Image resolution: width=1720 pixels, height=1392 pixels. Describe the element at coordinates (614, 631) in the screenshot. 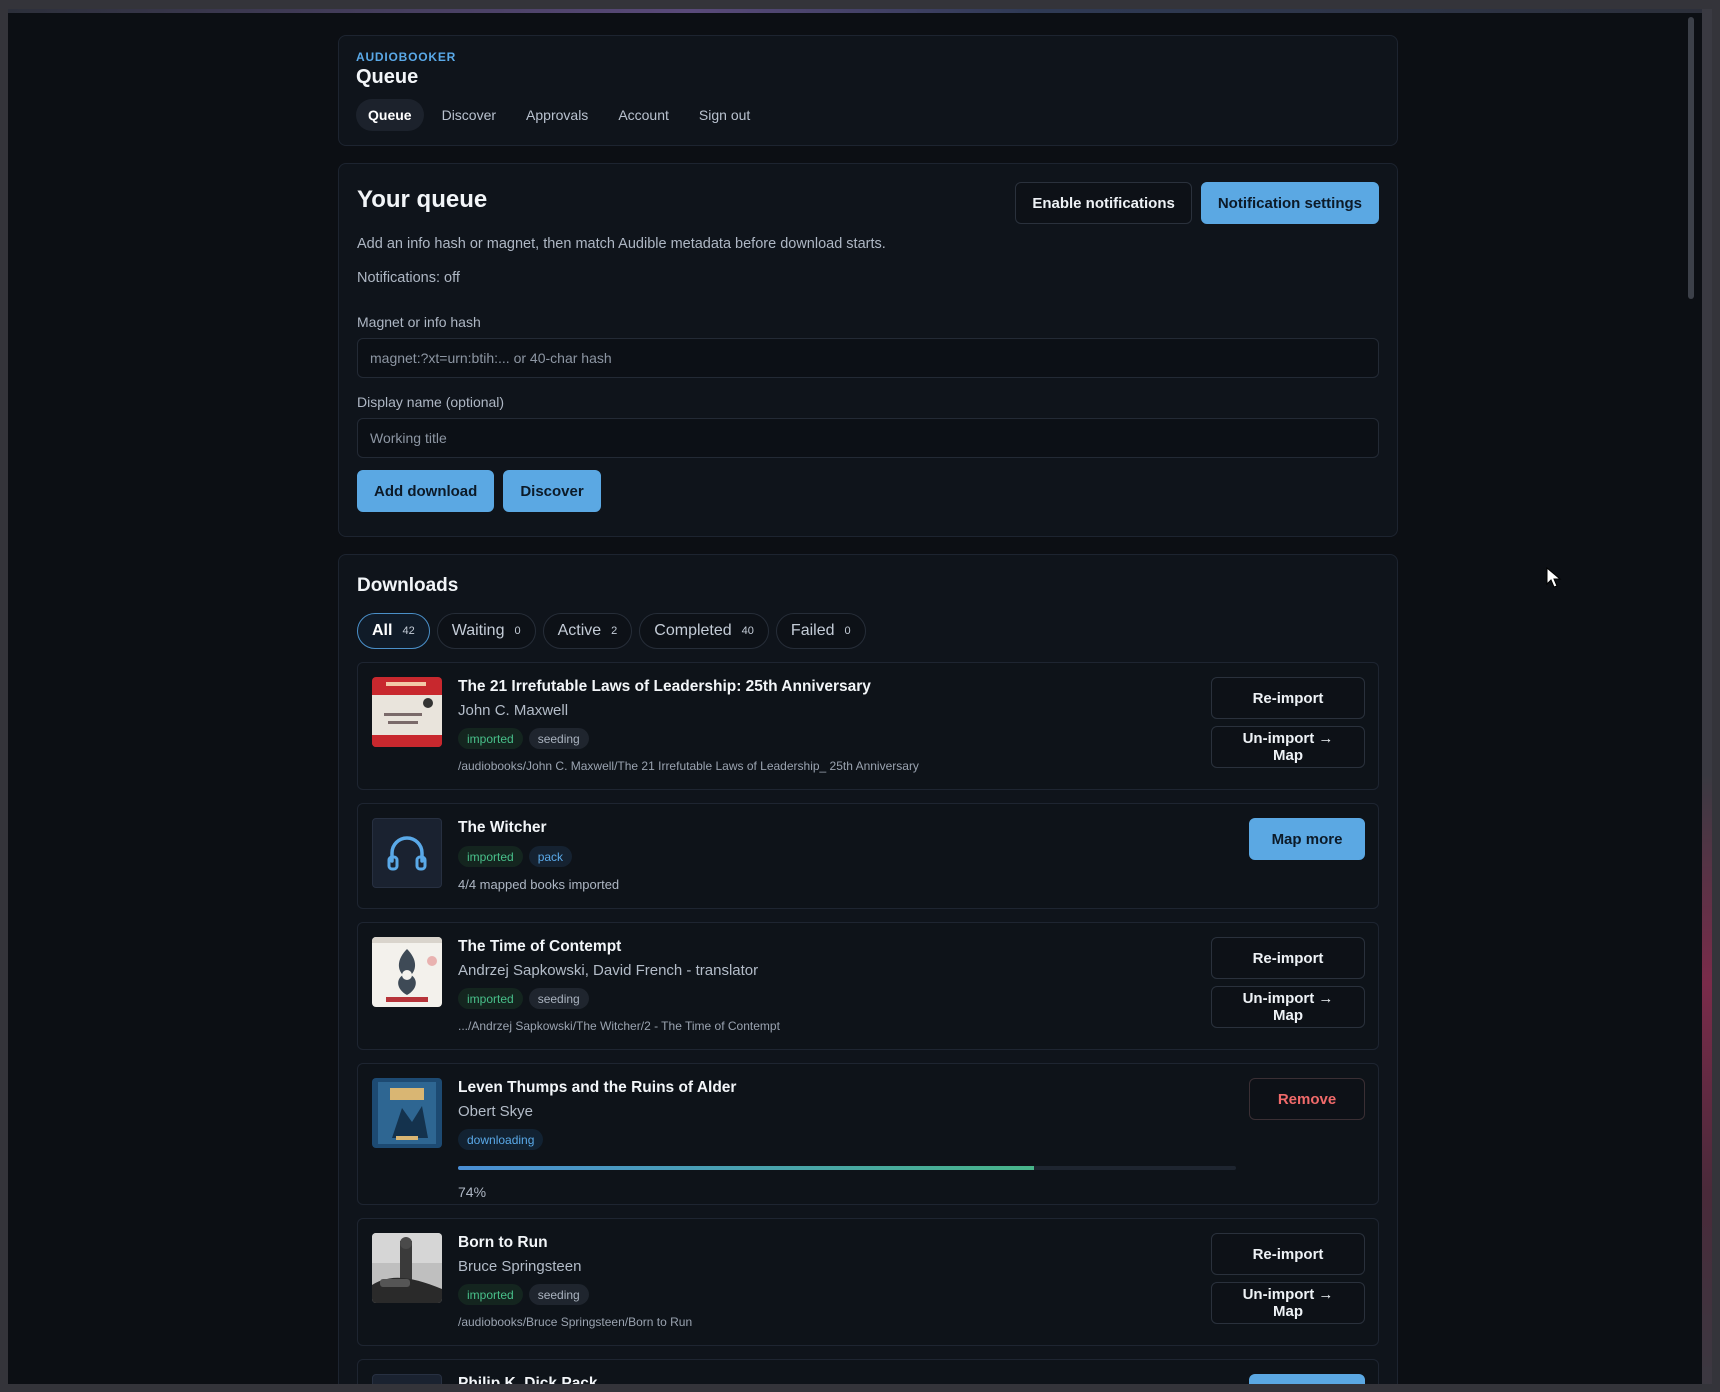

I see `filter-count: 2` at that location.